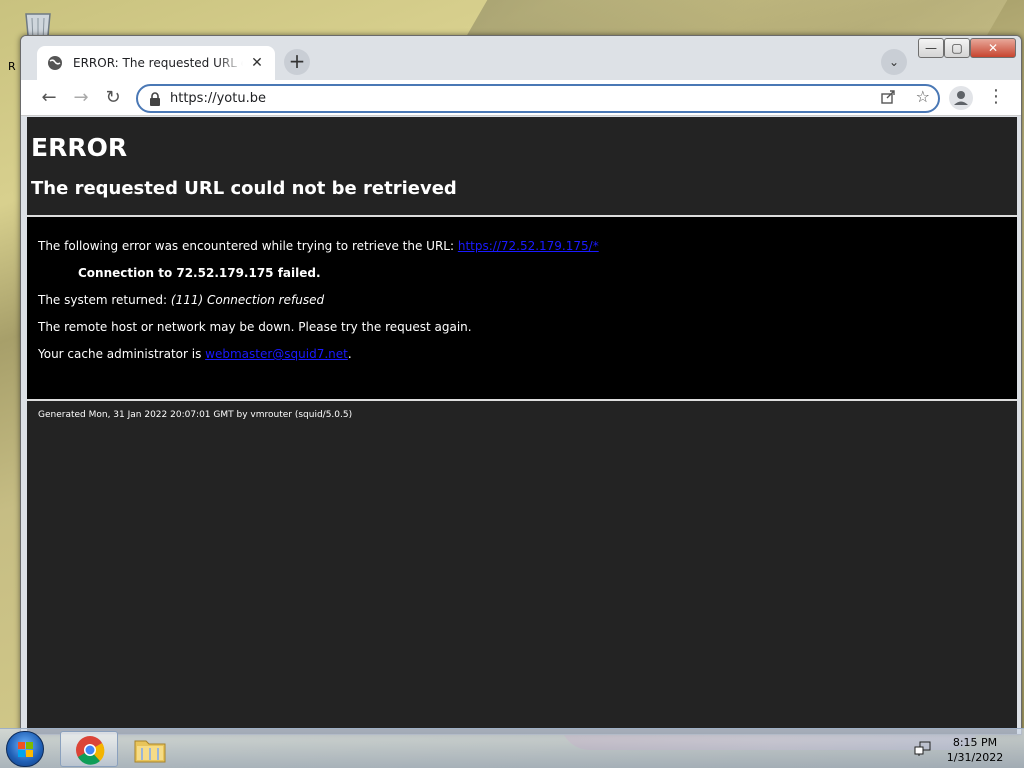 Image resolution: width=1024 pixels, height=768 pixels. I want to click on bookmark-star-icon: ☆, so click(923, 96).